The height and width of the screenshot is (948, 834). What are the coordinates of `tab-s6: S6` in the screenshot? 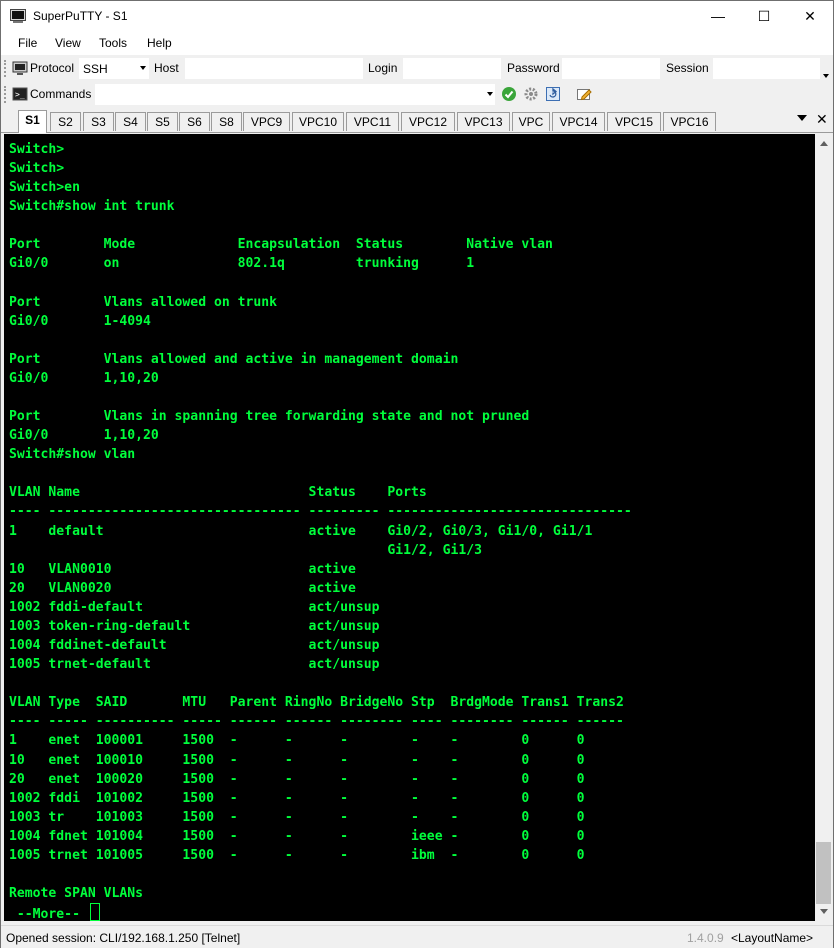 It's located at (194, 121).